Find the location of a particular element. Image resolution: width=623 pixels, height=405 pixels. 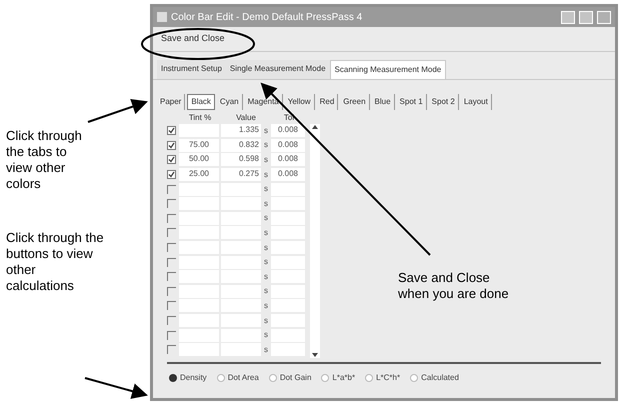

tab: Single Measurement Mode is located at coordinates (278, 69).